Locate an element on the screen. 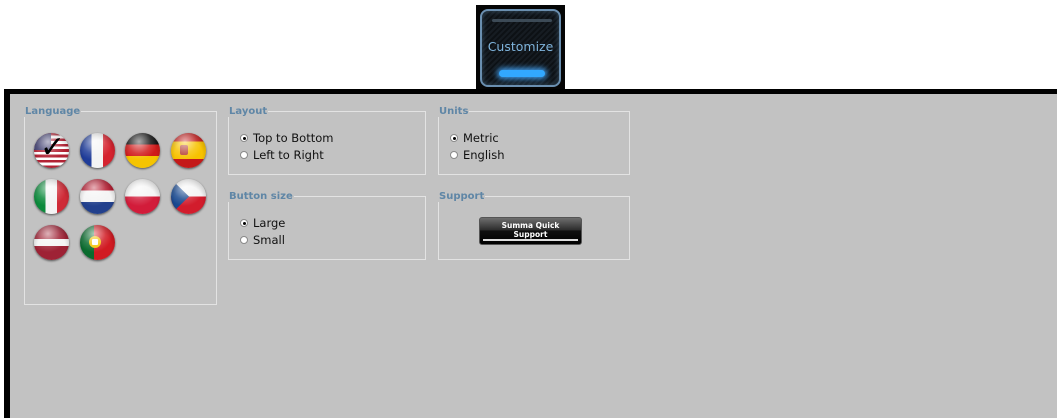 Image resolution: width=1057 pixels, height=418 pixels. button-size-legend: Button size is located at coordinates (261, 196).